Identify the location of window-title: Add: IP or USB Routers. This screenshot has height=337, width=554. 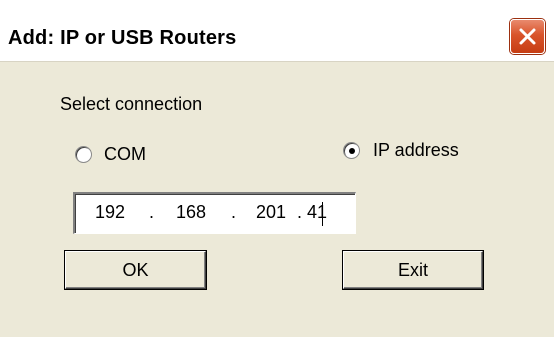
(122, 38).